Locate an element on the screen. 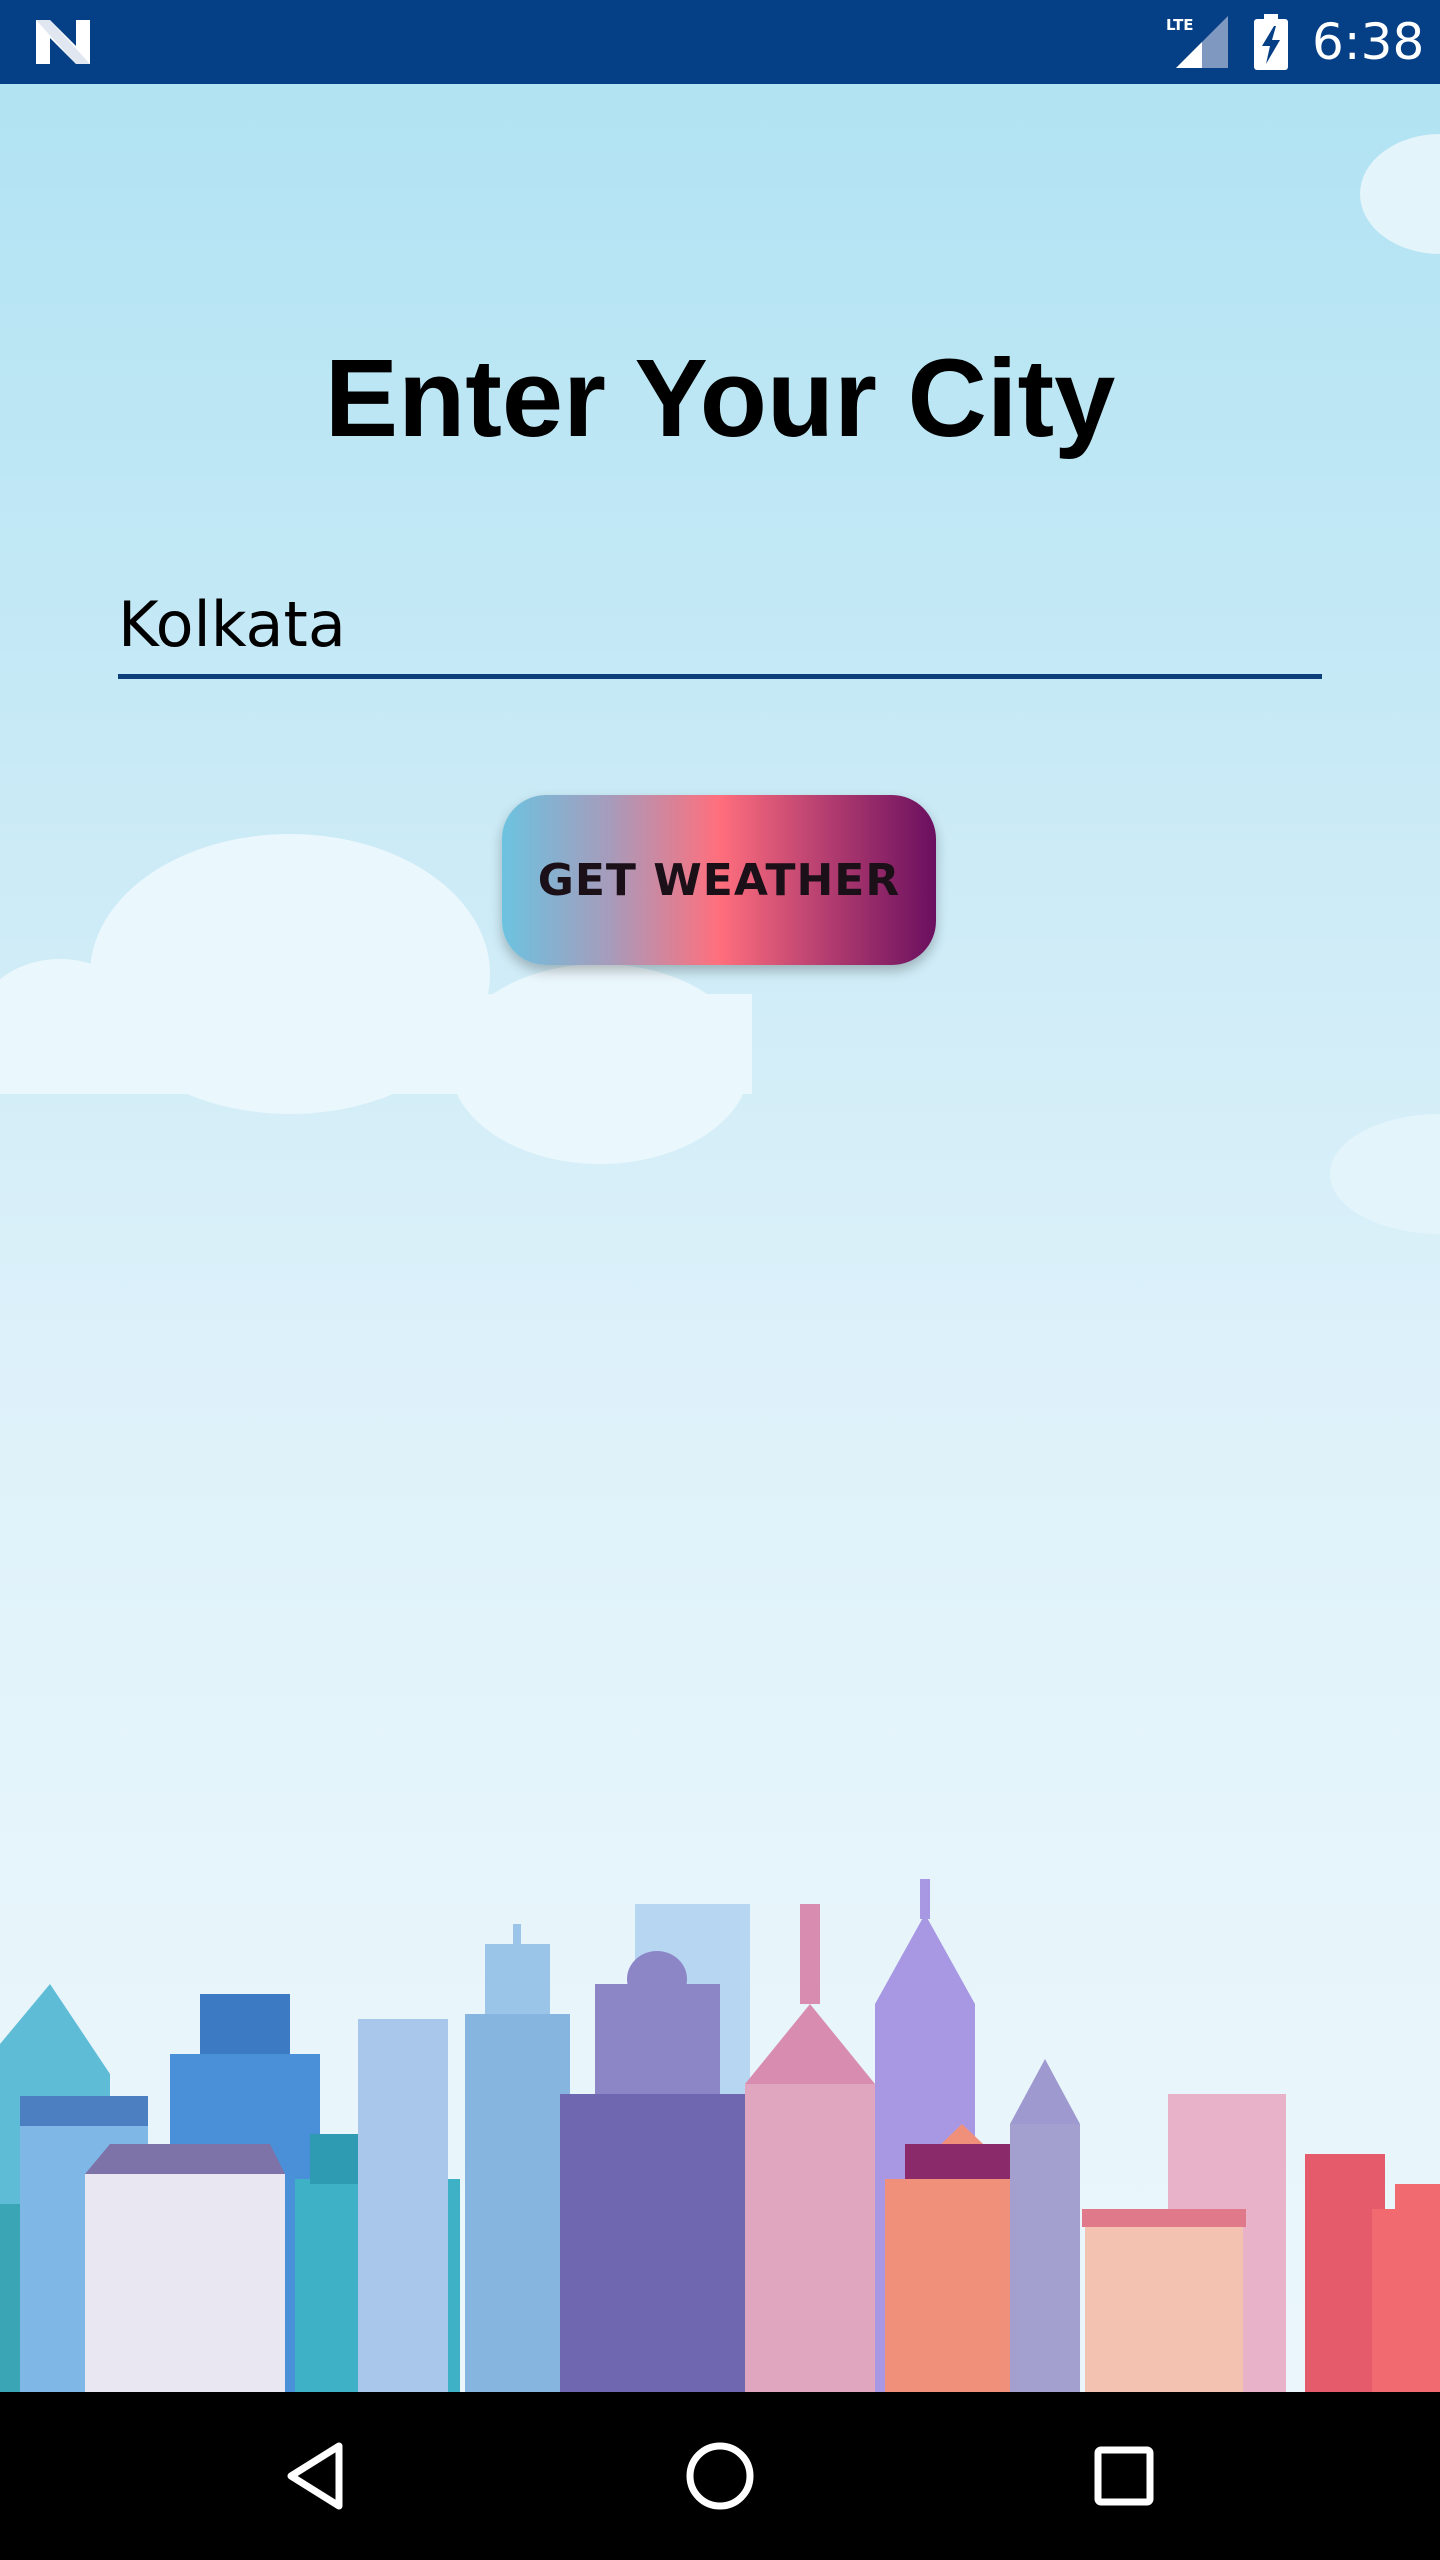 This screenshot has height=2560, width=1440. notification-n-icon is located at coordinates (63, 42).